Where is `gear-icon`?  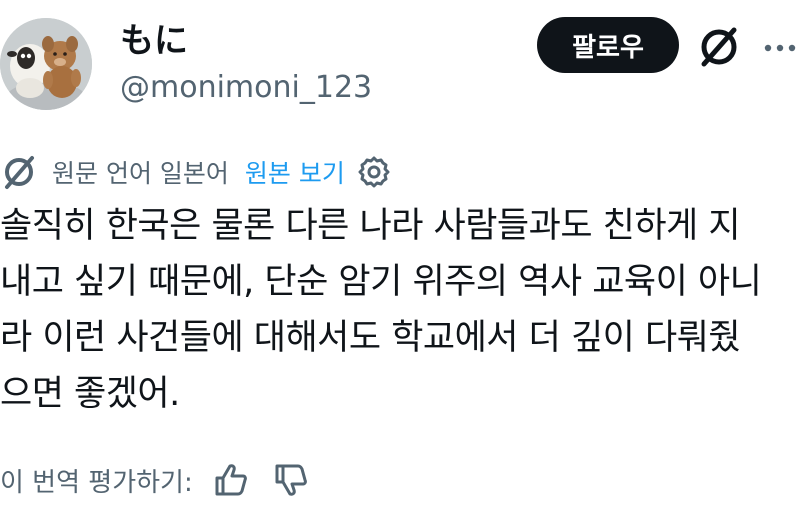 gear-icon is located at coordinates (374, 172).